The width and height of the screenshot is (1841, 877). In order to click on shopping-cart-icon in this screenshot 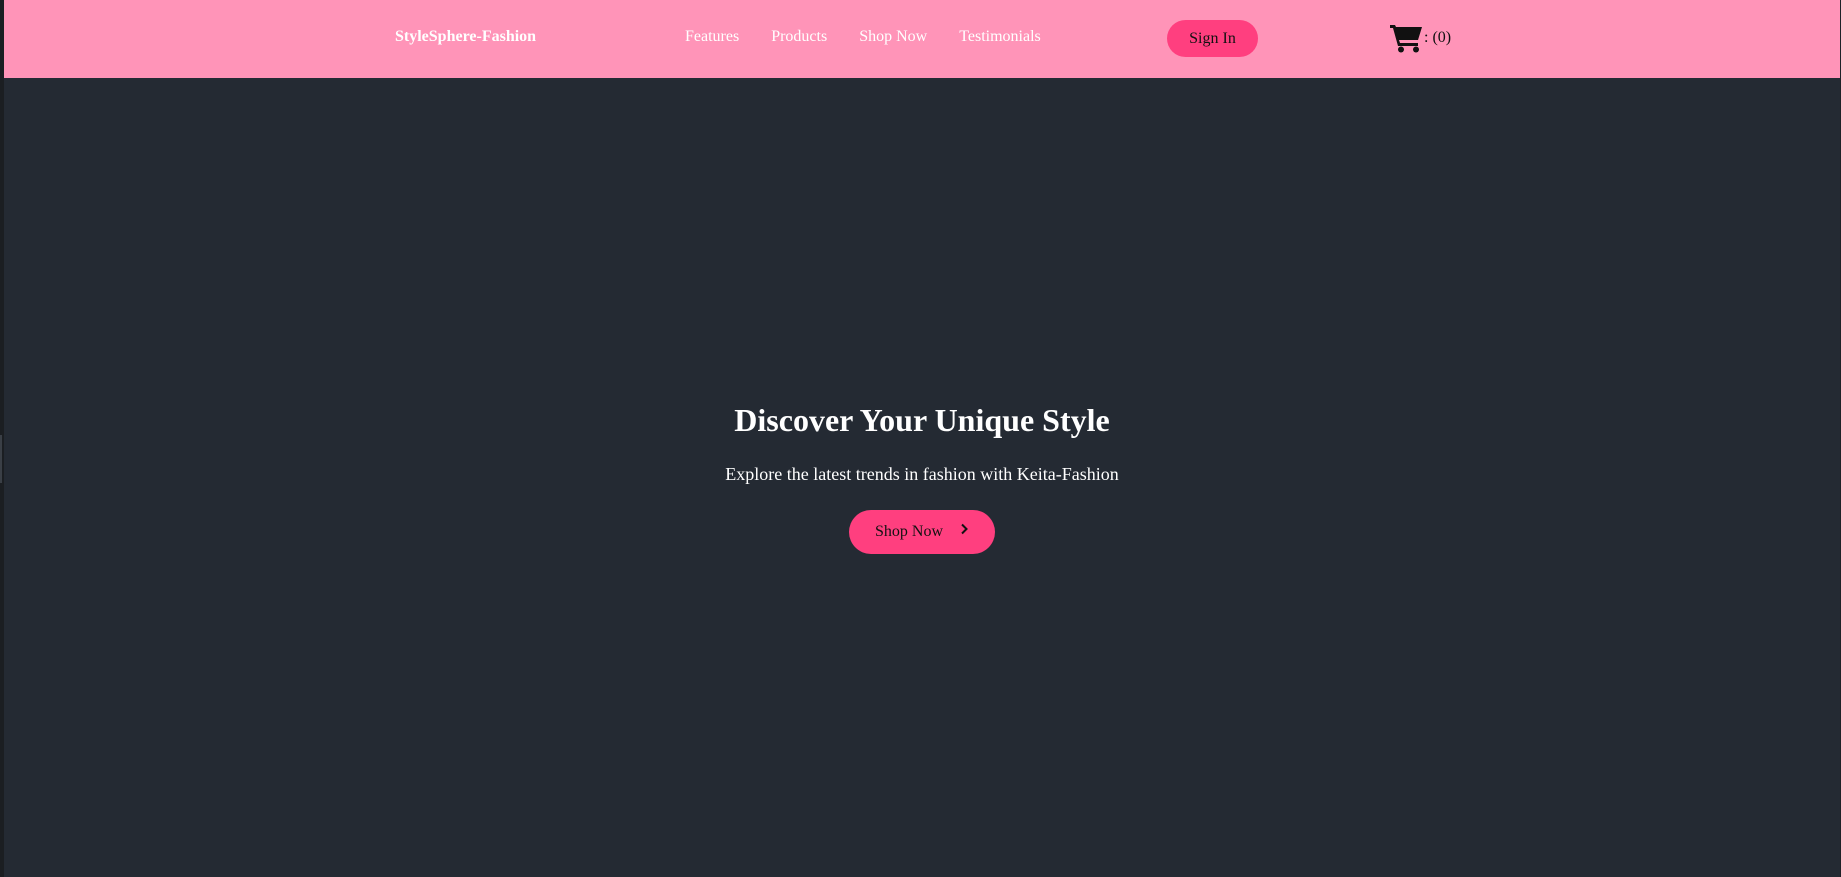, I will do `click(1406, 39)`.